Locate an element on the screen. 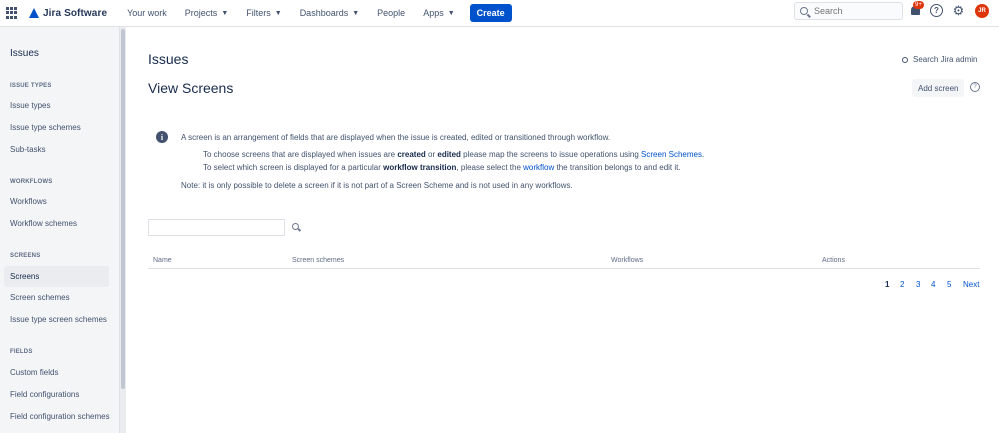 The image size is (999, 433). screen-schemes-link: Screen Schemes is located at coordinates (671, 154).